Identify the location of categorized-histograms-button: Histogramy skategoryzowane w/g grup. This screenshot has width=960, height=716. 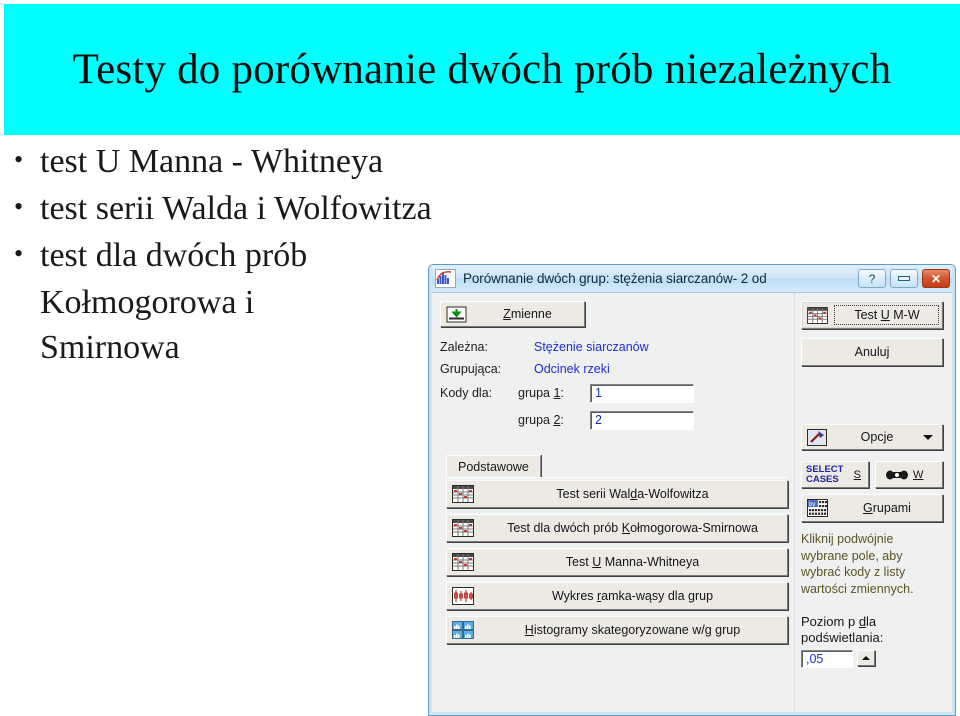
(617, 630).